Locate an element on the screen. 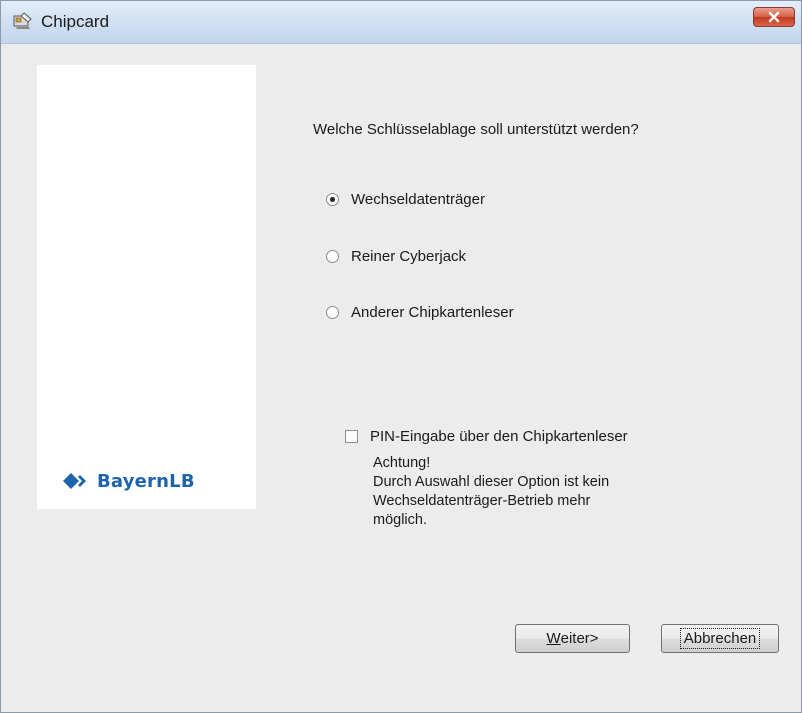 This screenshot has height=713, width=802. next-button: Weiter> is located at coordinates (572, 638).